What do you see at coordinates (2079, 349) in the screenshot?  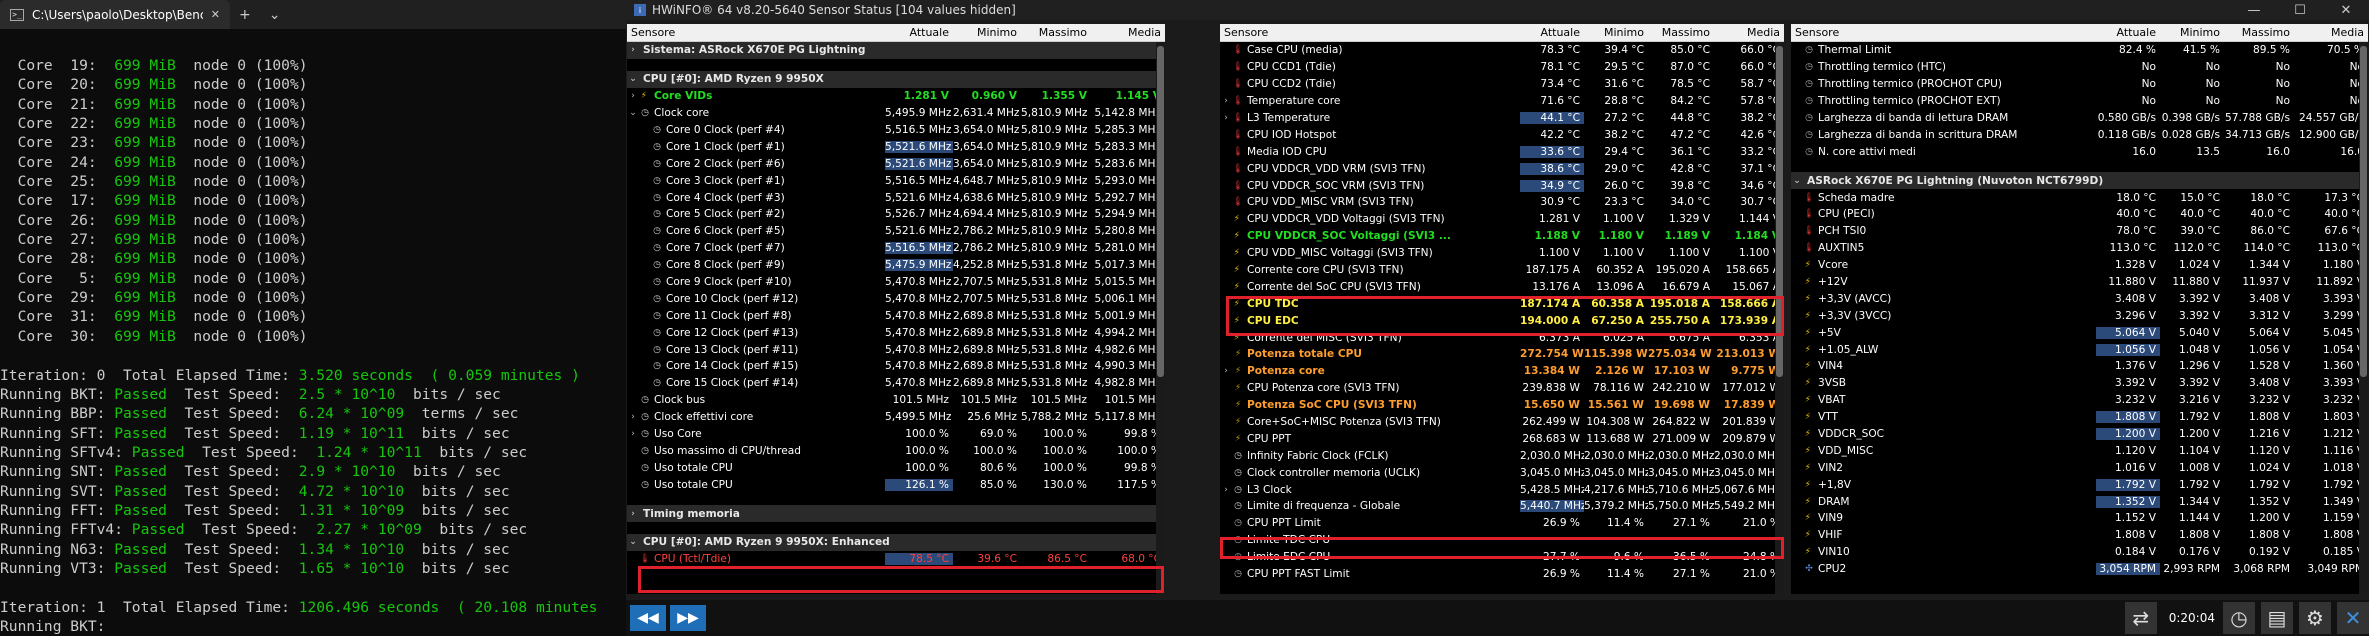 I see `sensor-row: ⚡ +1.05_ALW 1.056 V 1.048 V 1.056 V 1.054 V` at bounding box center [2079, 349].